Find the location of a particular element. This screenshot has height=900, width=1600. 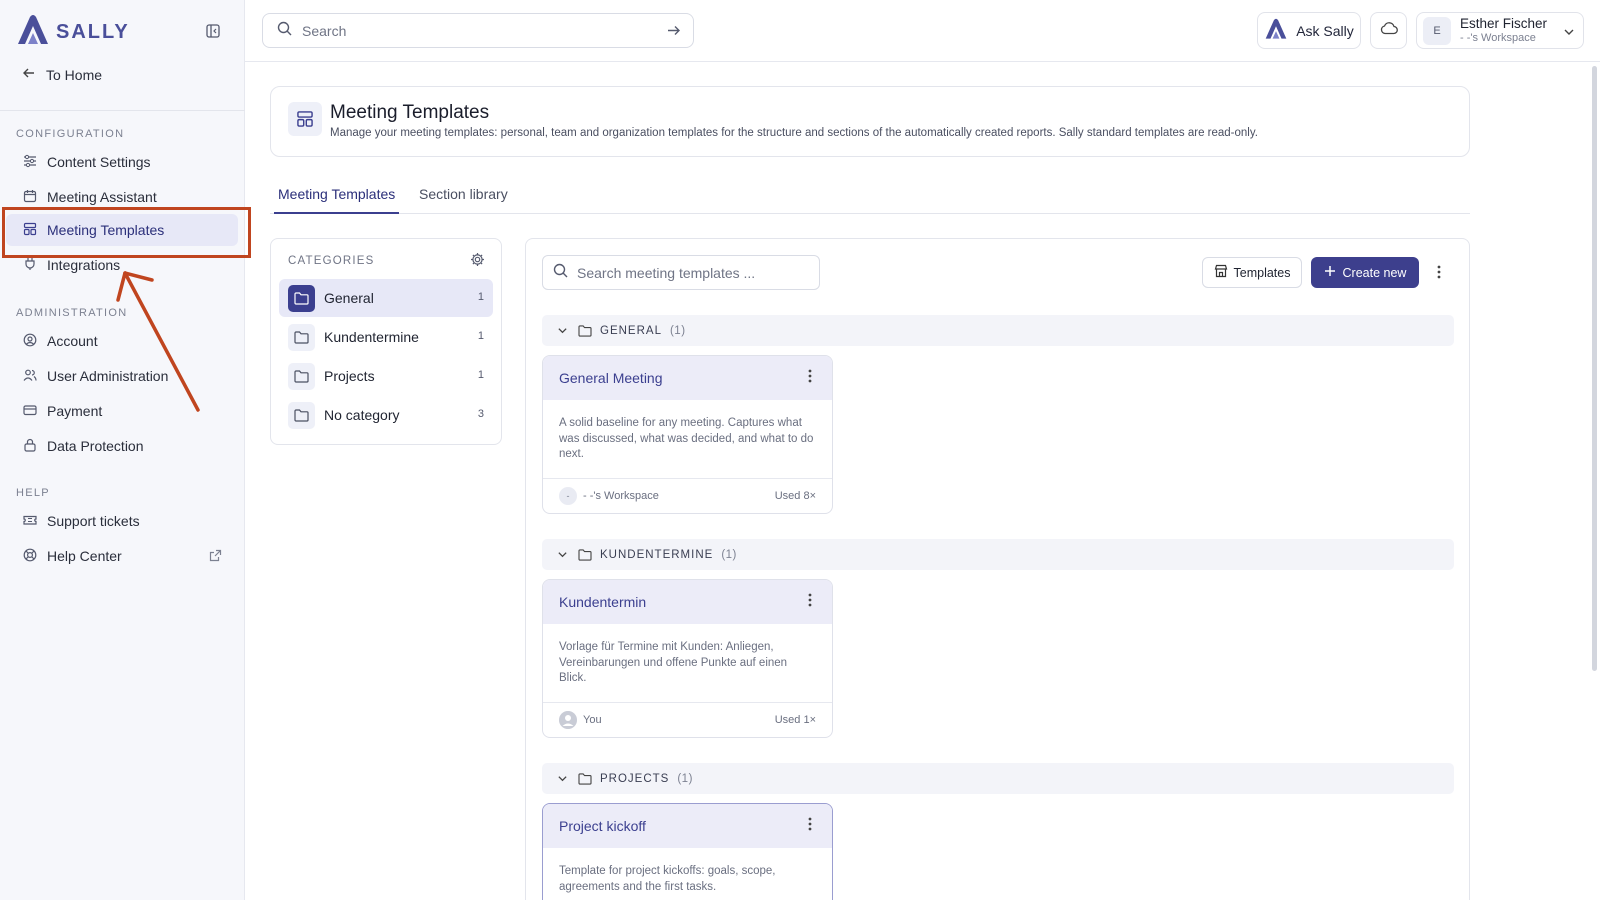

sidebar-item-label: User Administration is located at coordinates (108, 376).